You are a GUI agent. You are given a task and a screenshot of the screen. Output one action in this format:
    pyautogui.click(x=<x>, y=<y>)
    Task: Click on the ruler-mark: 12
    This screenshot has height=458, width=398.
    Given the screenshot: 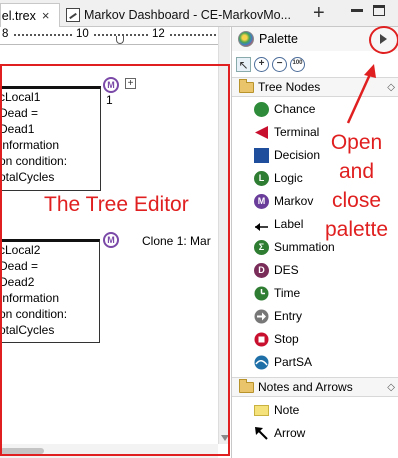 What is the action you would take?
    pyautogui.click(x=158, y=34)
    